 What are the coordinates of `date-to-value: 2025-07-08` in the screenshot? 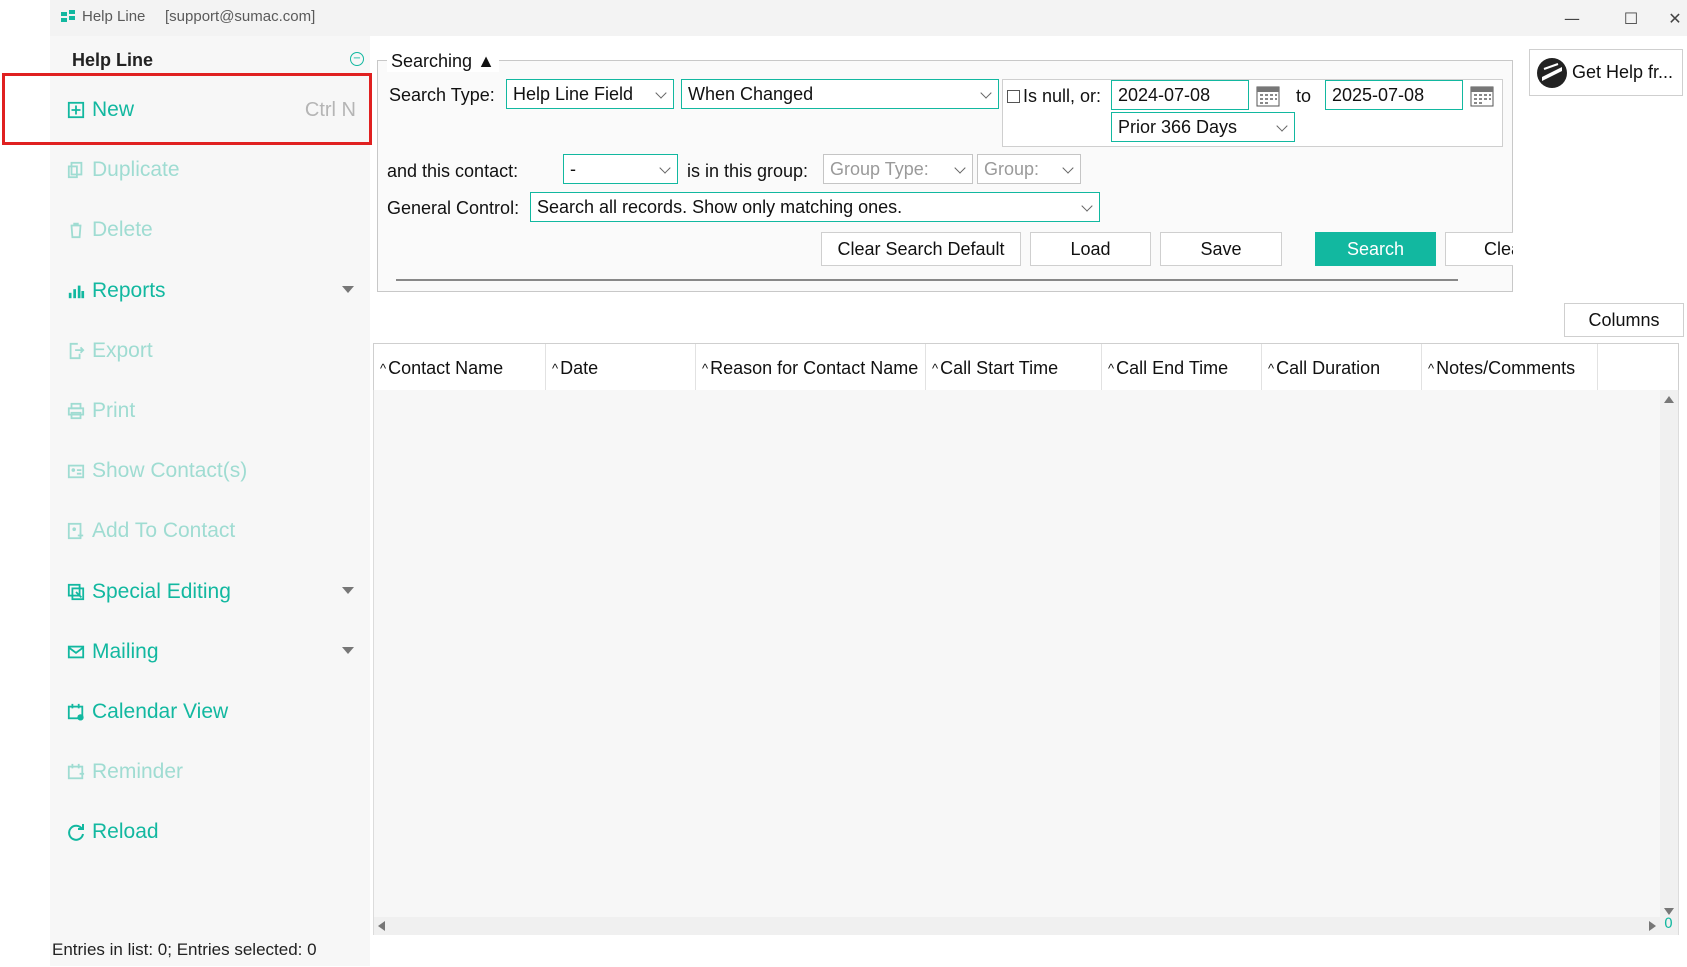 It's located at (1378, 94).